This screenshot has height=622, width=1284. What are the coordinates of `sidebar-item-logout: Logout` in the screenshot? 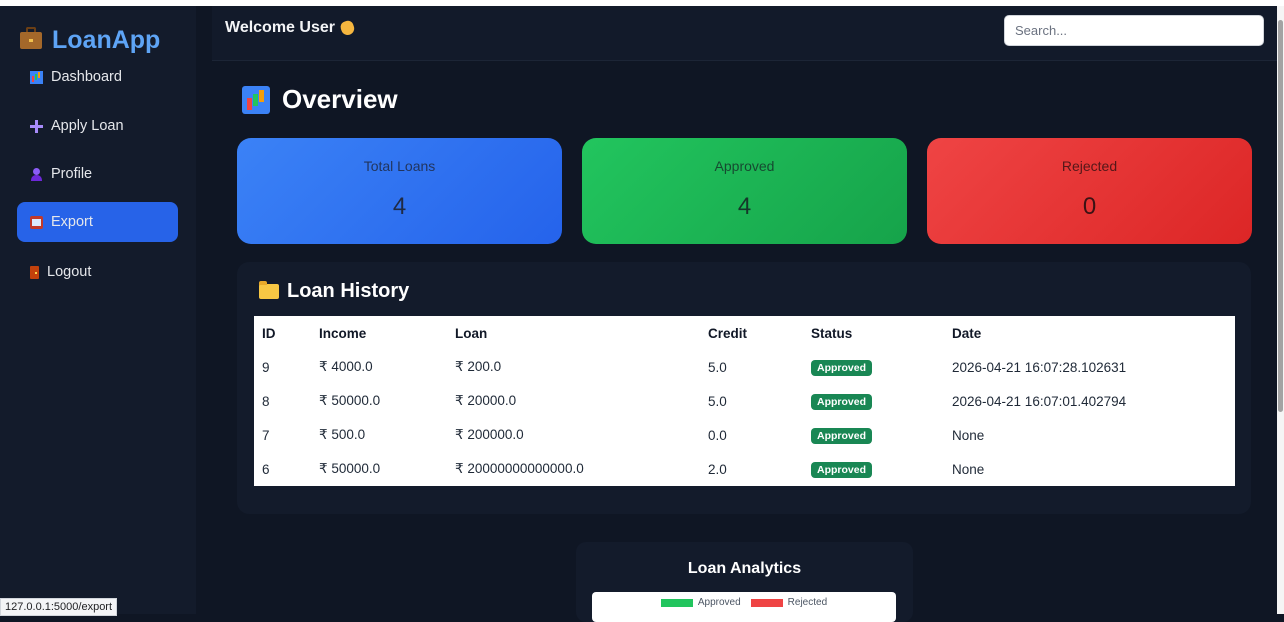 It's located at (97, 272).